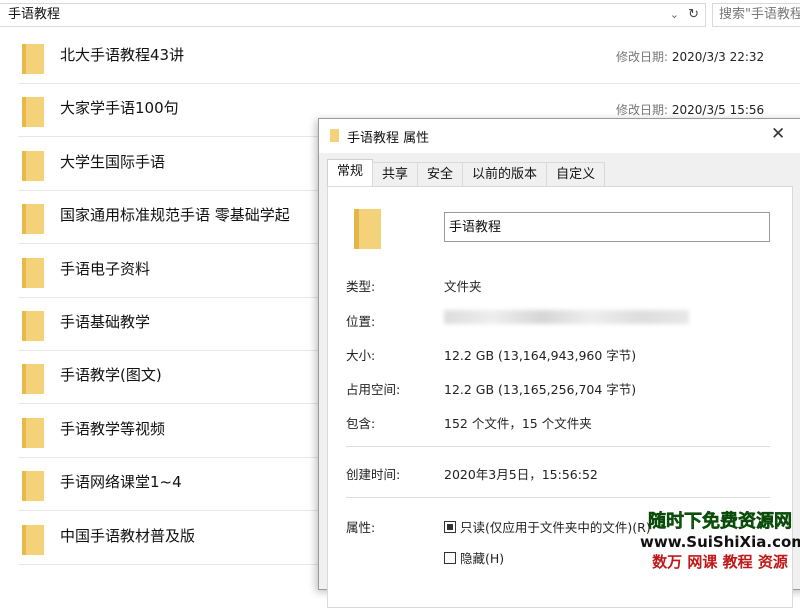 Image resolution: width=800 pixels, height=608 pixels. Describe the element at coordinates (778, 134) in the screenshot. I see `close-icon: ✕` at that location.